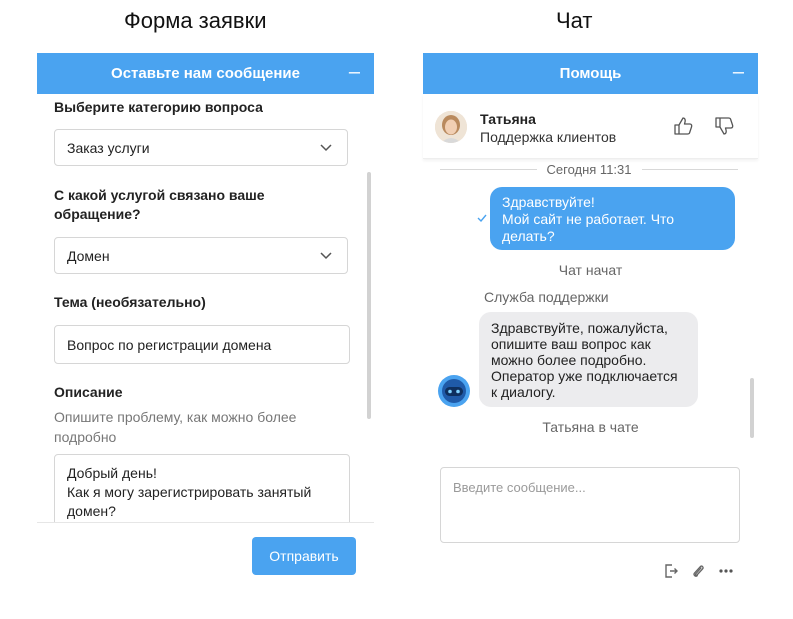  I want to click on date-separator-text: Сегодня 11:31, so click(589, 169).